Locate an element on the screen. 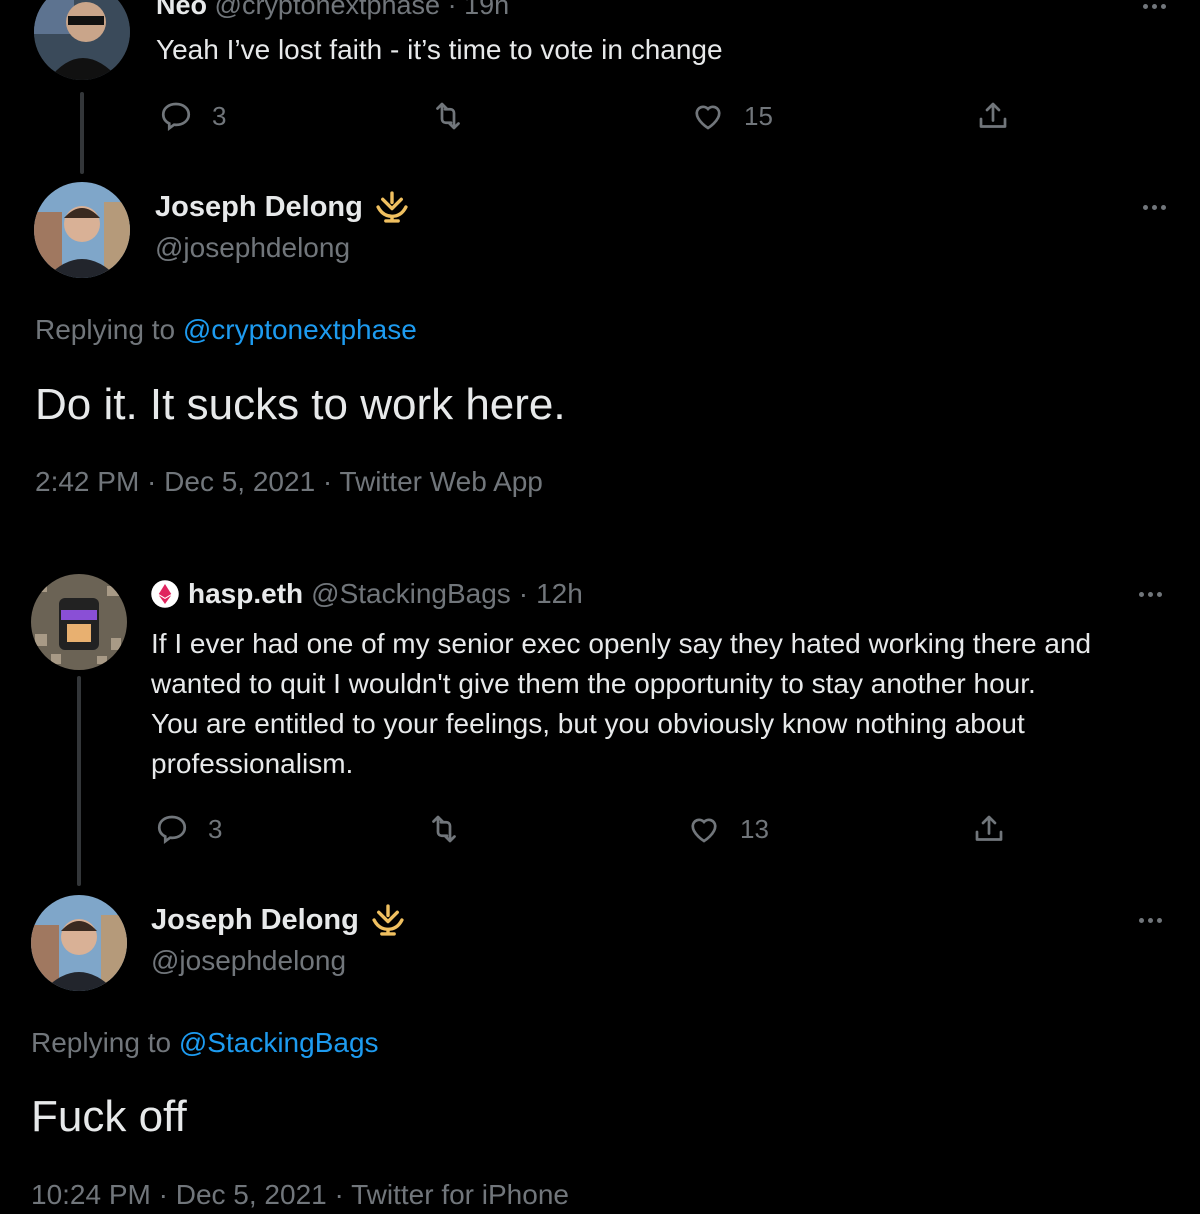 This screenshot has width=1200, height=1214. user-name: hasp.eth is located at coordinates (245, 594).